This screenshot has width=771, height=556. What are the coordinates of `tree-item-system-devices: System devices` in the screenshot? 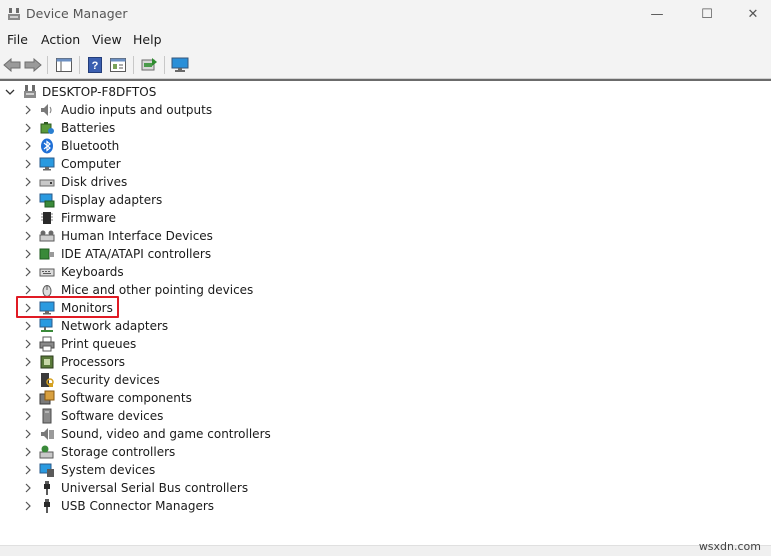 It's located at (385, 470).